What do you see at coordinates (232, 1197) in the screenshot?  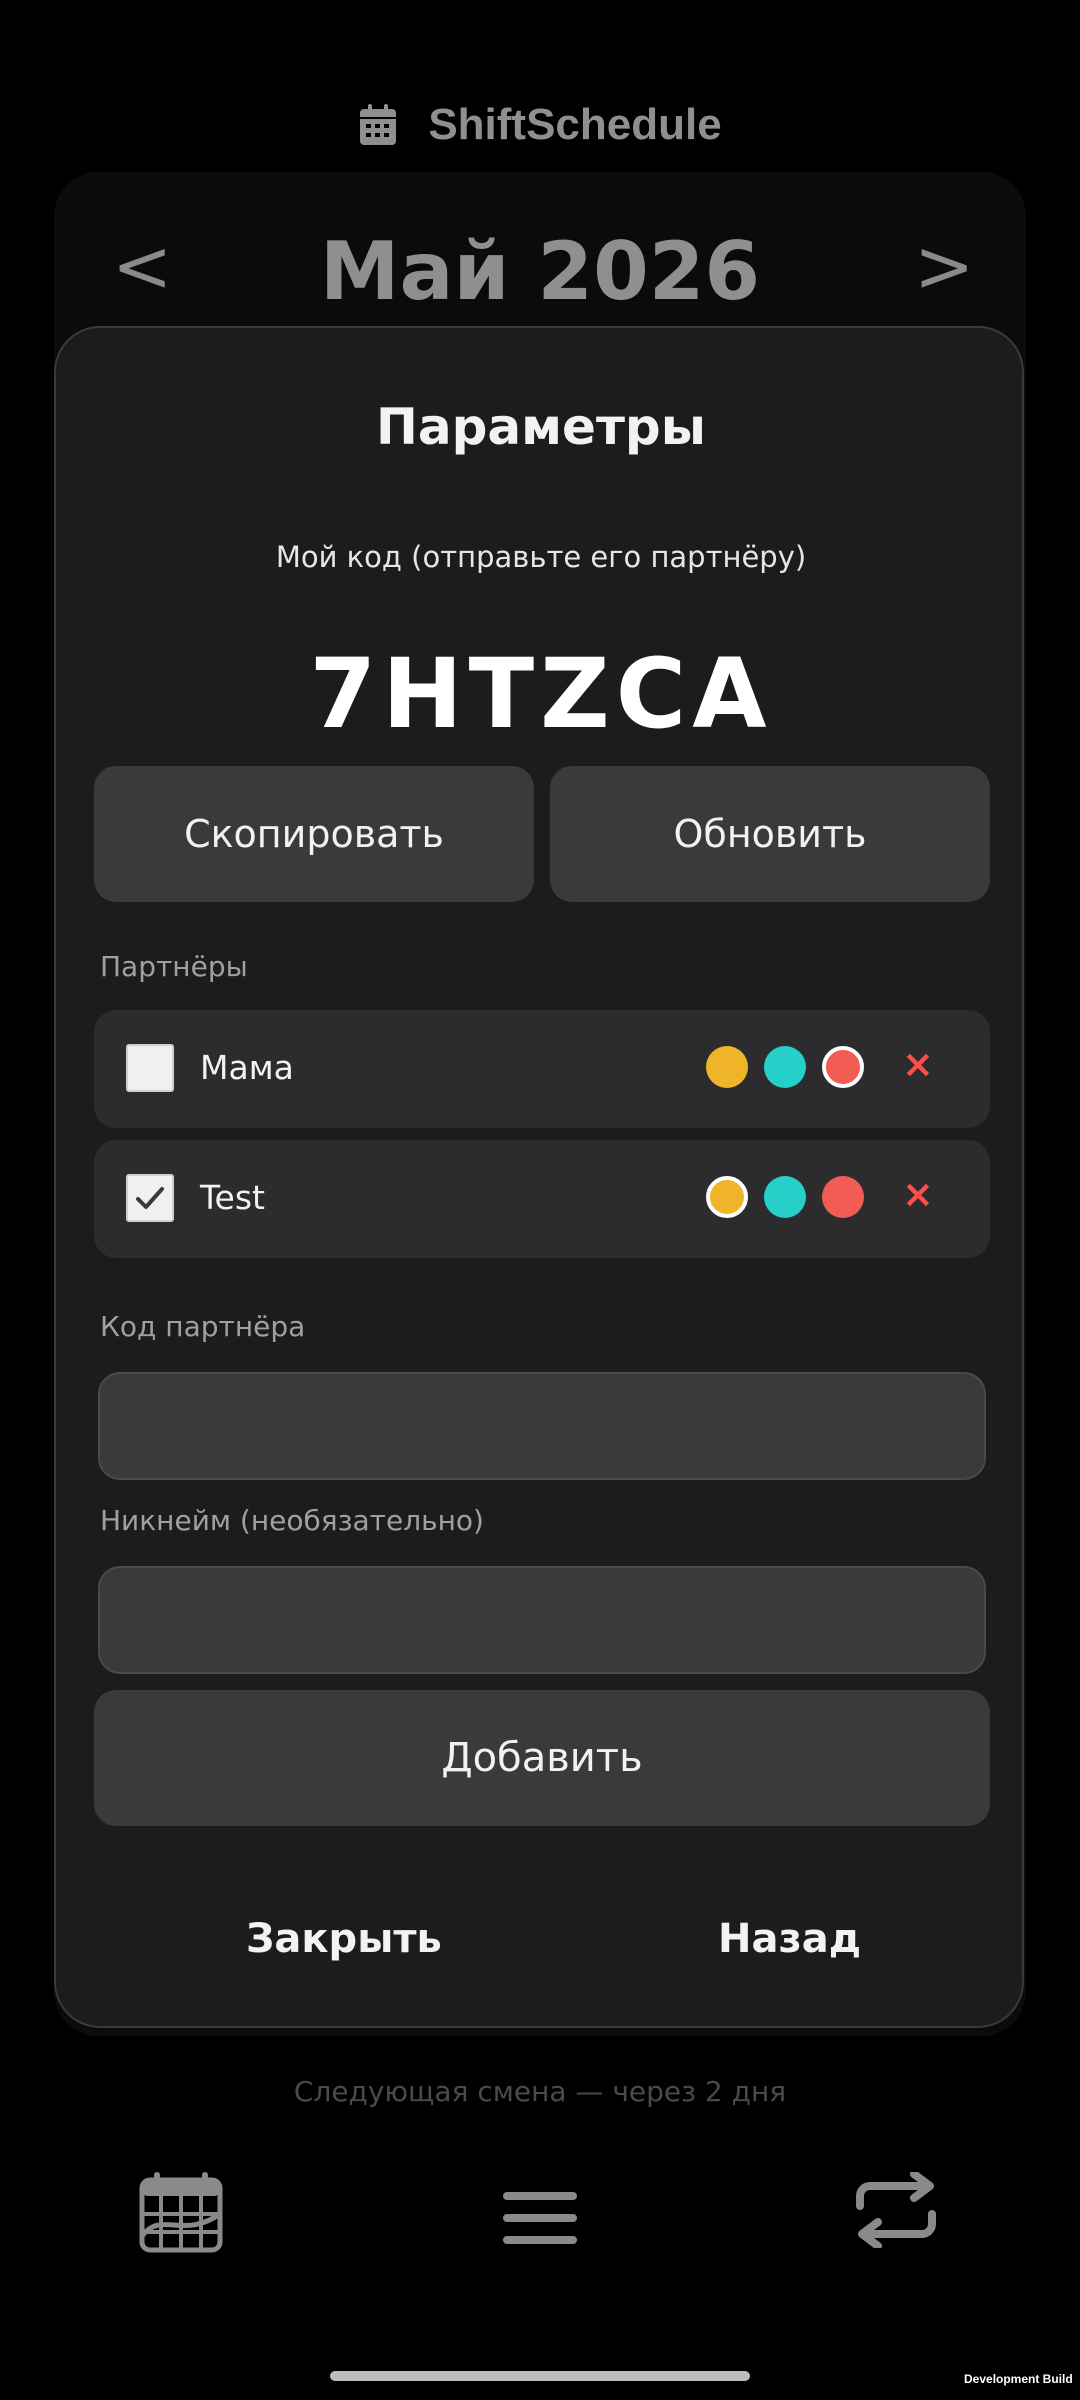 I see `partner-name: Test` at bounding box center [232, 1197].